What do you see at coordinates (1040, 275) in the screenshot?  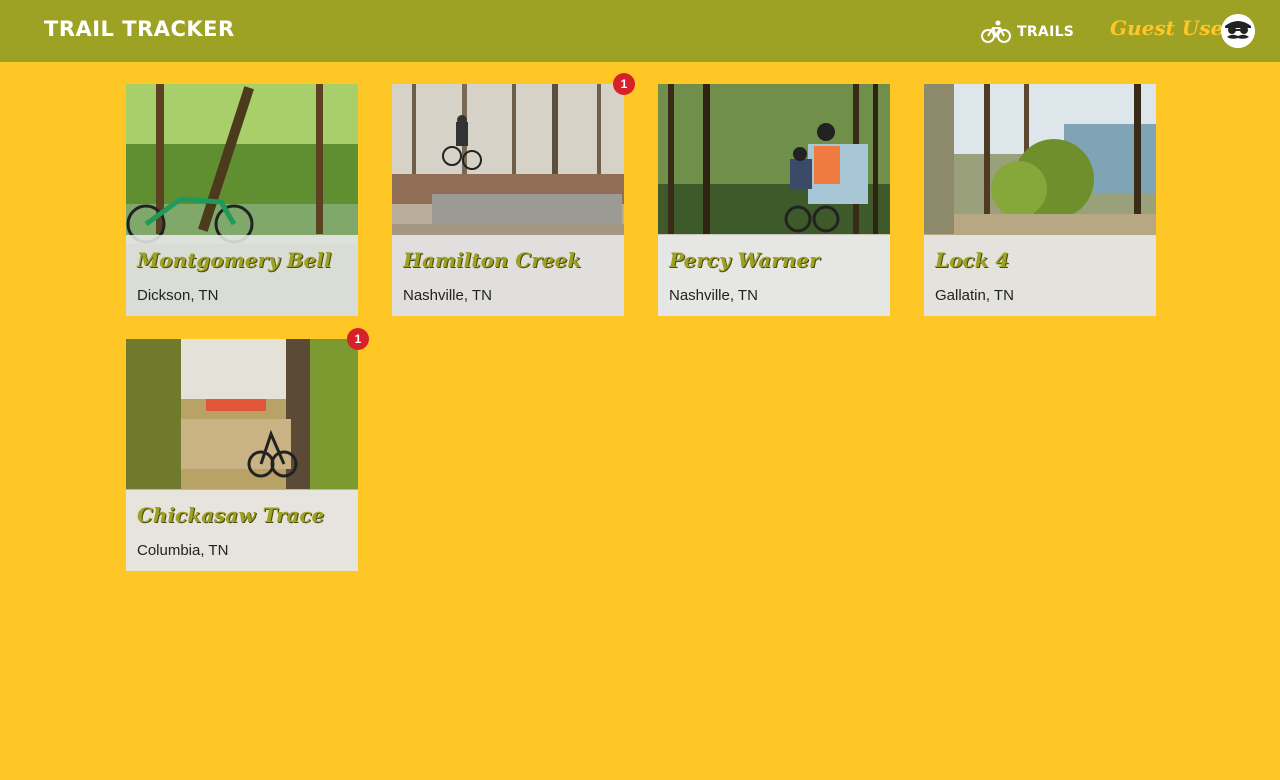 I see `trail-info-panel: Lock 4 Gallatin, TN` at bounding box center [1040, 275].